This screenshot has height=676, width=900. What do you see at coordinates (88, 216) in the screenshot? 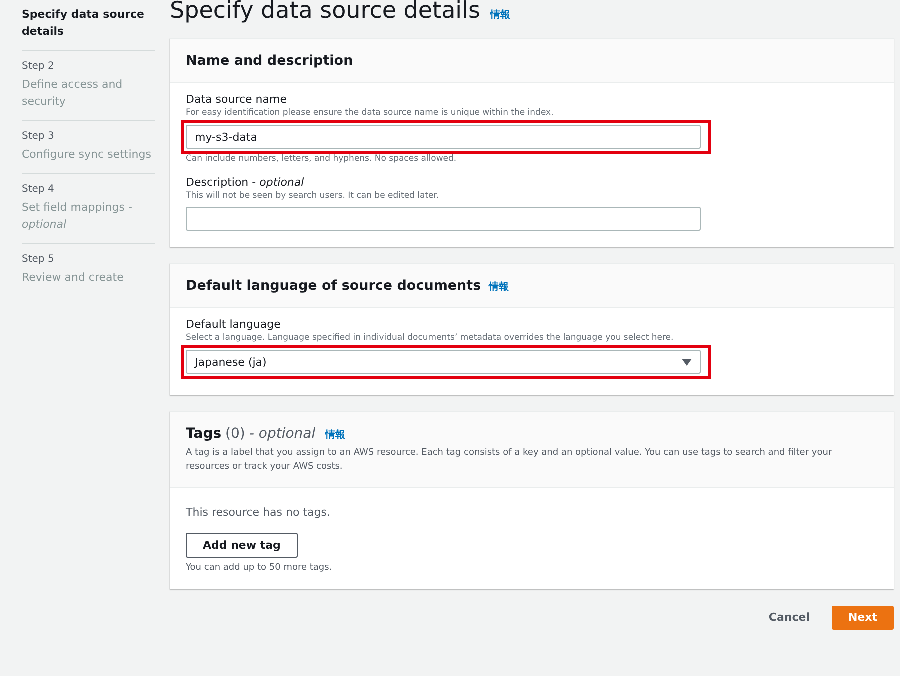
I see `step-title: Set field mappings - optional` at bounding box center [88, 216].